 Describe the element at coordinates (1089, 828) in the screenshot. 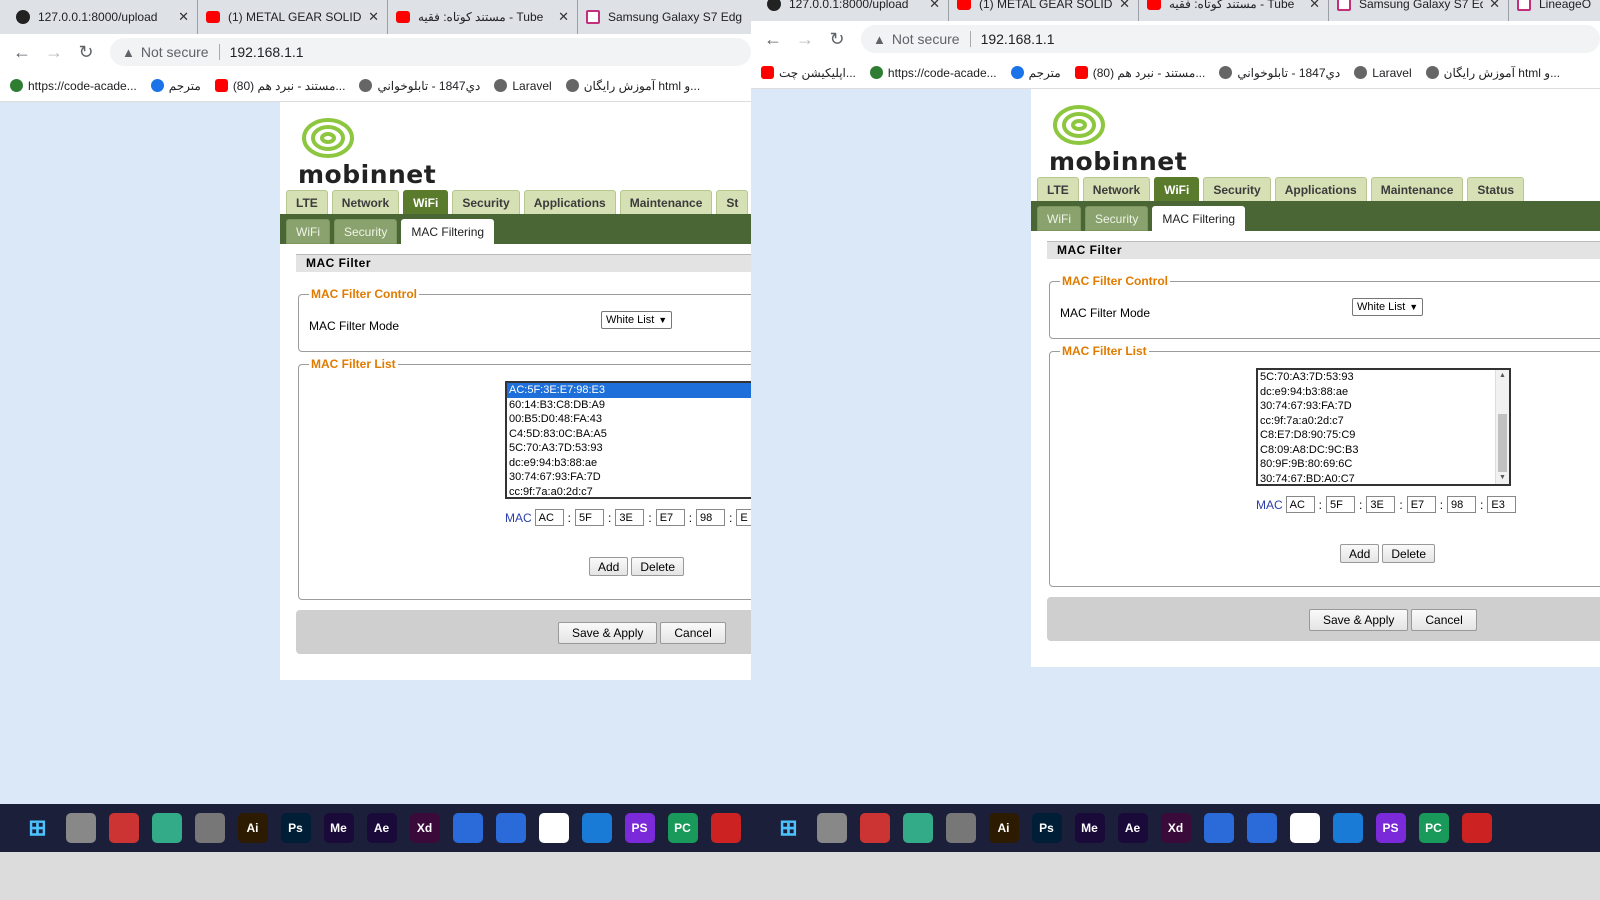

I see `media-encoder-icon: Me` at that location.